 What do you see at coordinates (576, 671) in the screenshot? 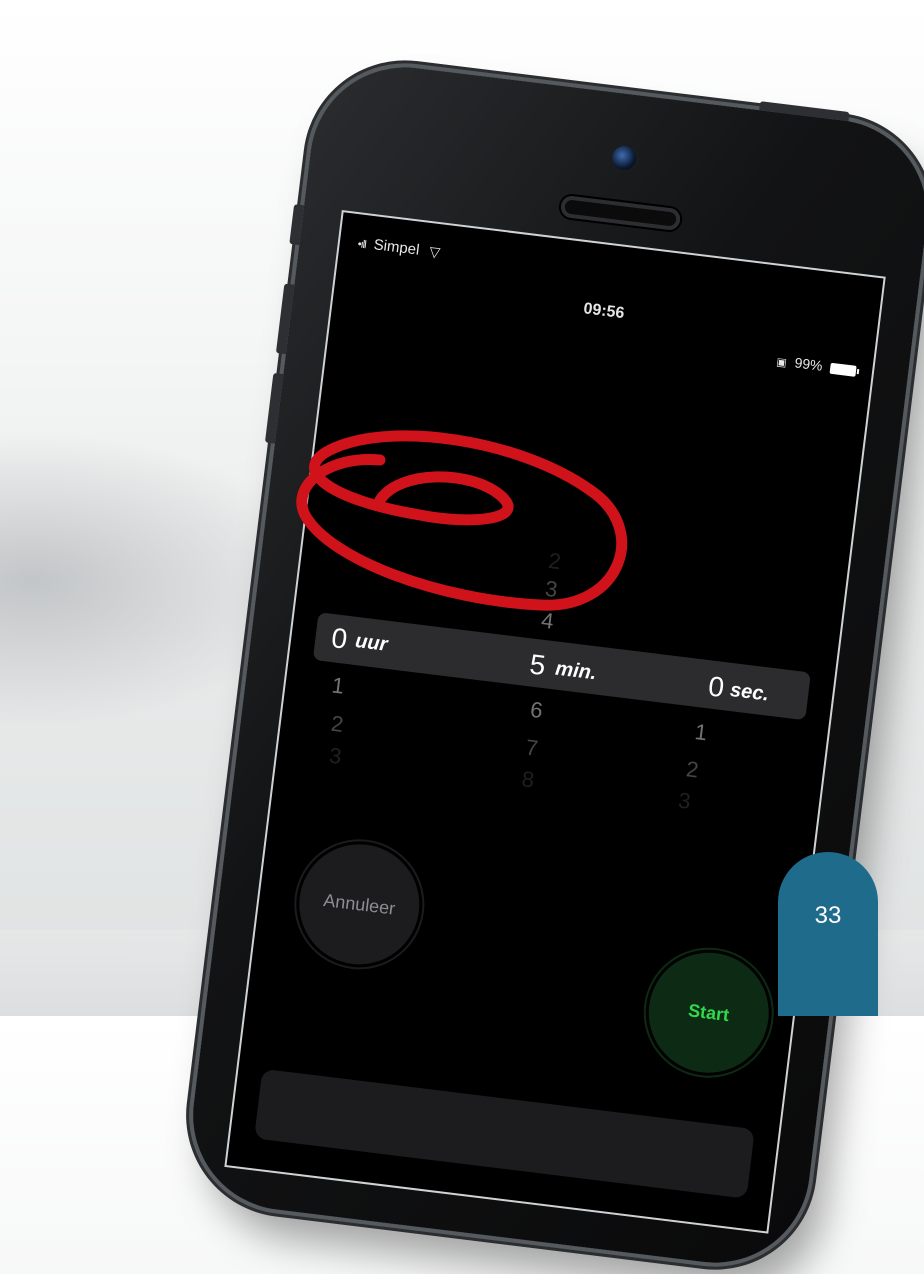
I see `minutes-unit: min.` at bounding box center [576, 671].